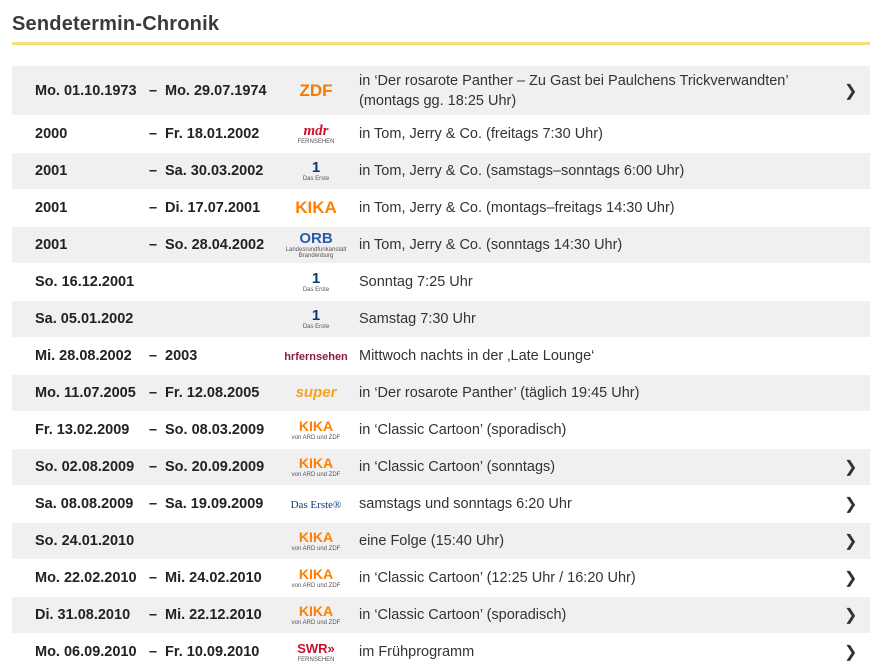 The height and width of the screenshot is (672, 882). Describe the element at coordinates (214, 504) in the screenshot. I see `end-date: Sa. 19.09.2009` at that location.